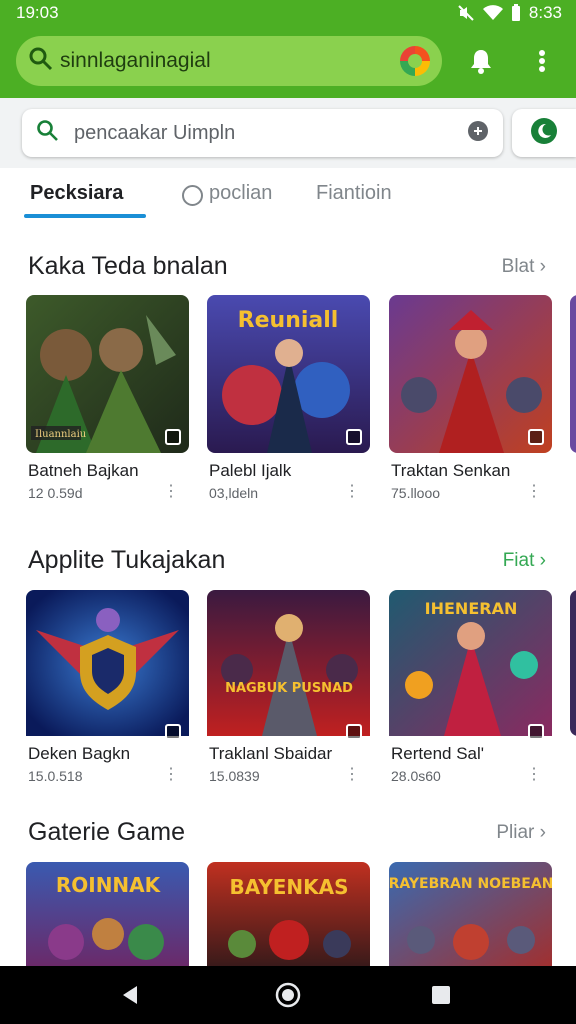 The image size is (576, 1024). I want to click on section-more-link: Blat ›, so click(524, 267).